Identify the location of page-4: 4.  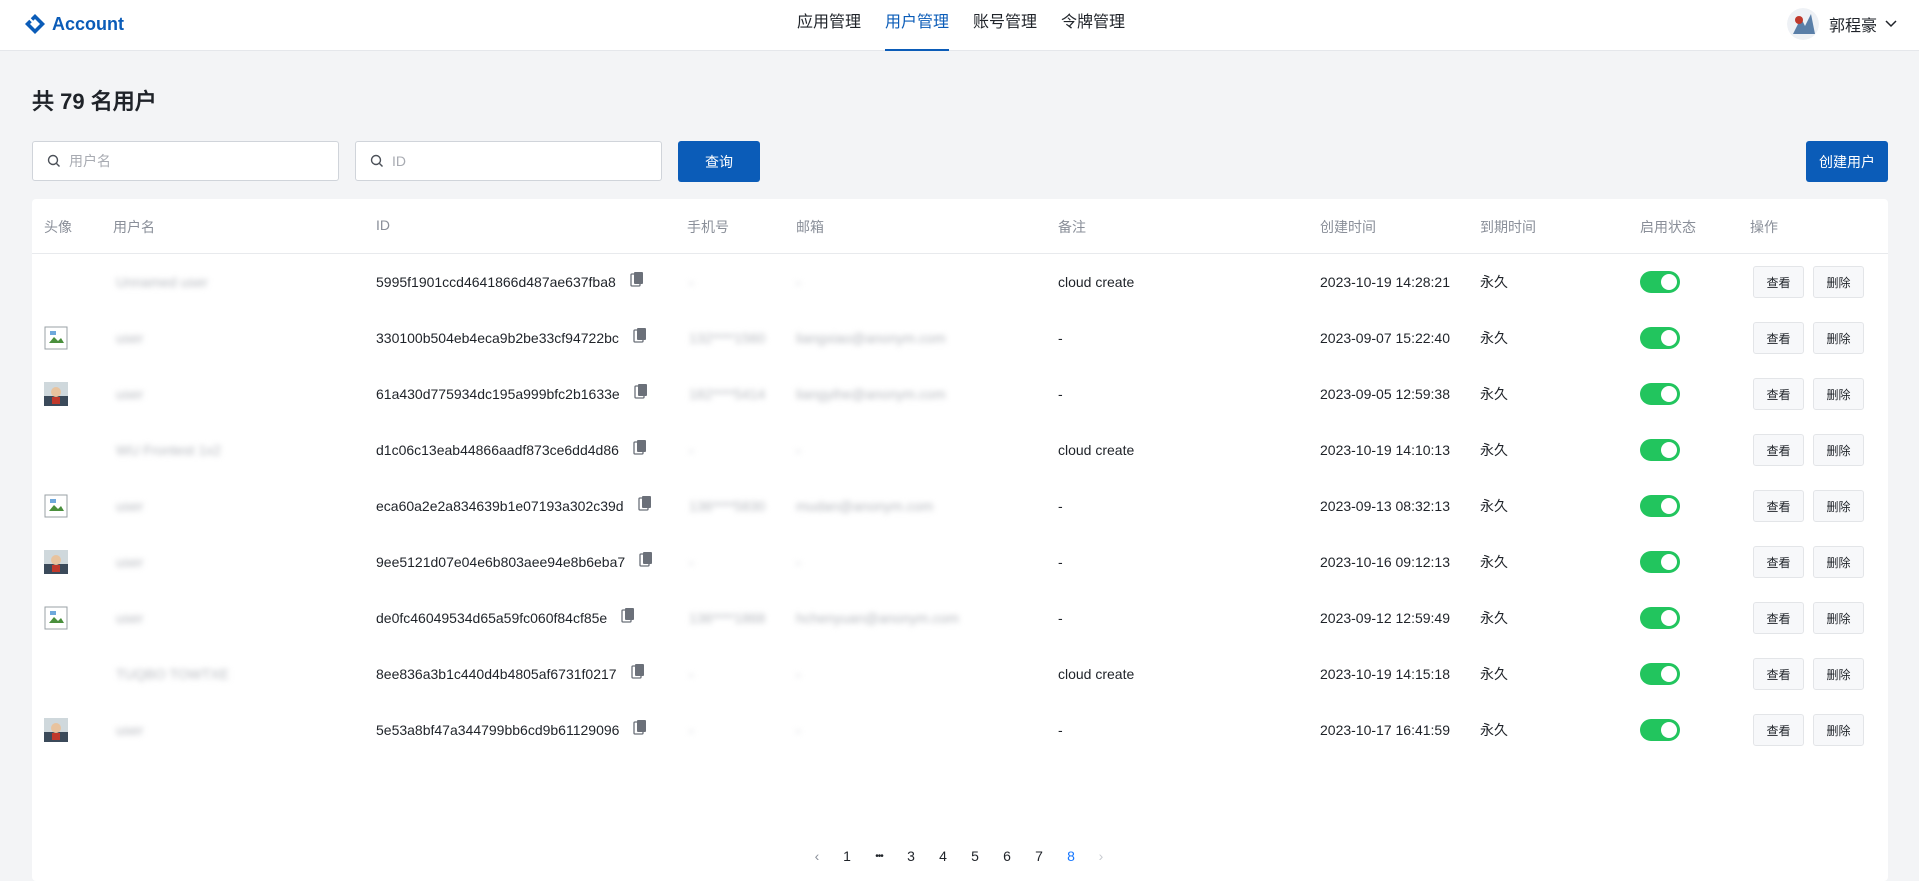
(943, 856).